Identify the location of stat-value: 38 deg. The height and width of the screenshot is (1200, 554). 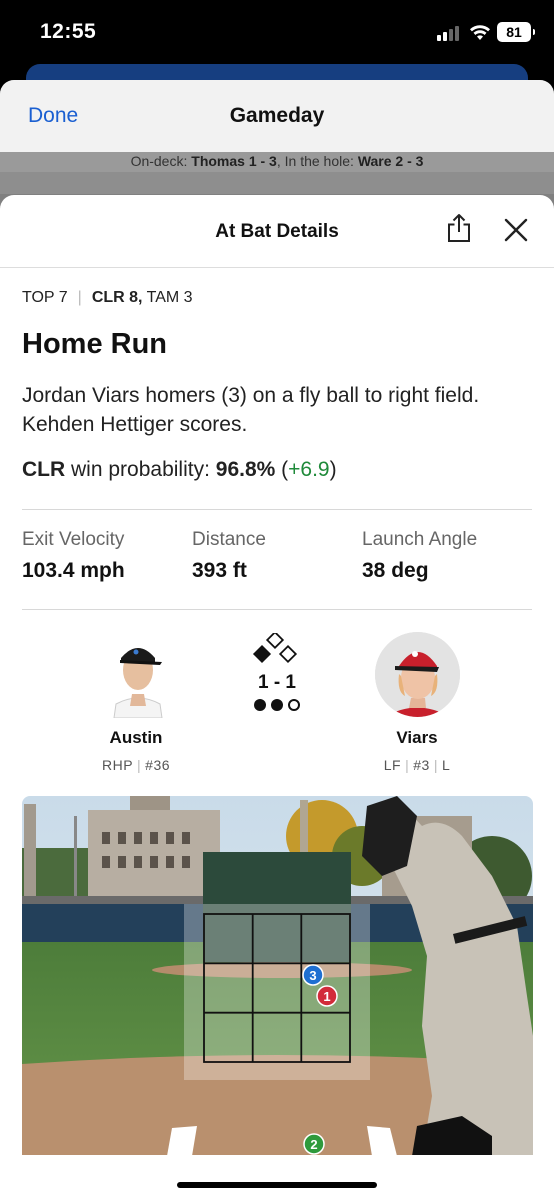
(395, 570).